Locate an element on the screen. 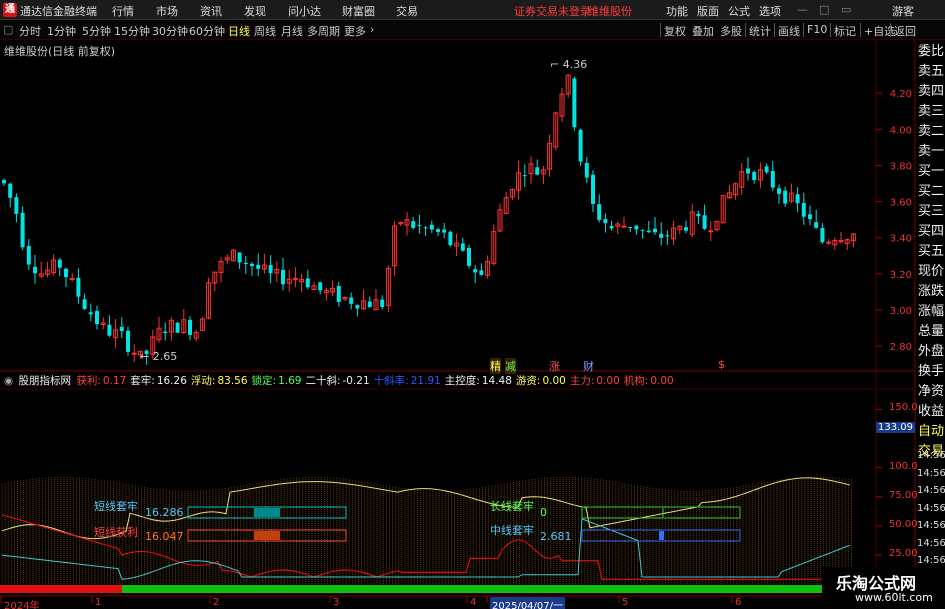  sidebar-item: 委比 is located at coordinates (931, 52).